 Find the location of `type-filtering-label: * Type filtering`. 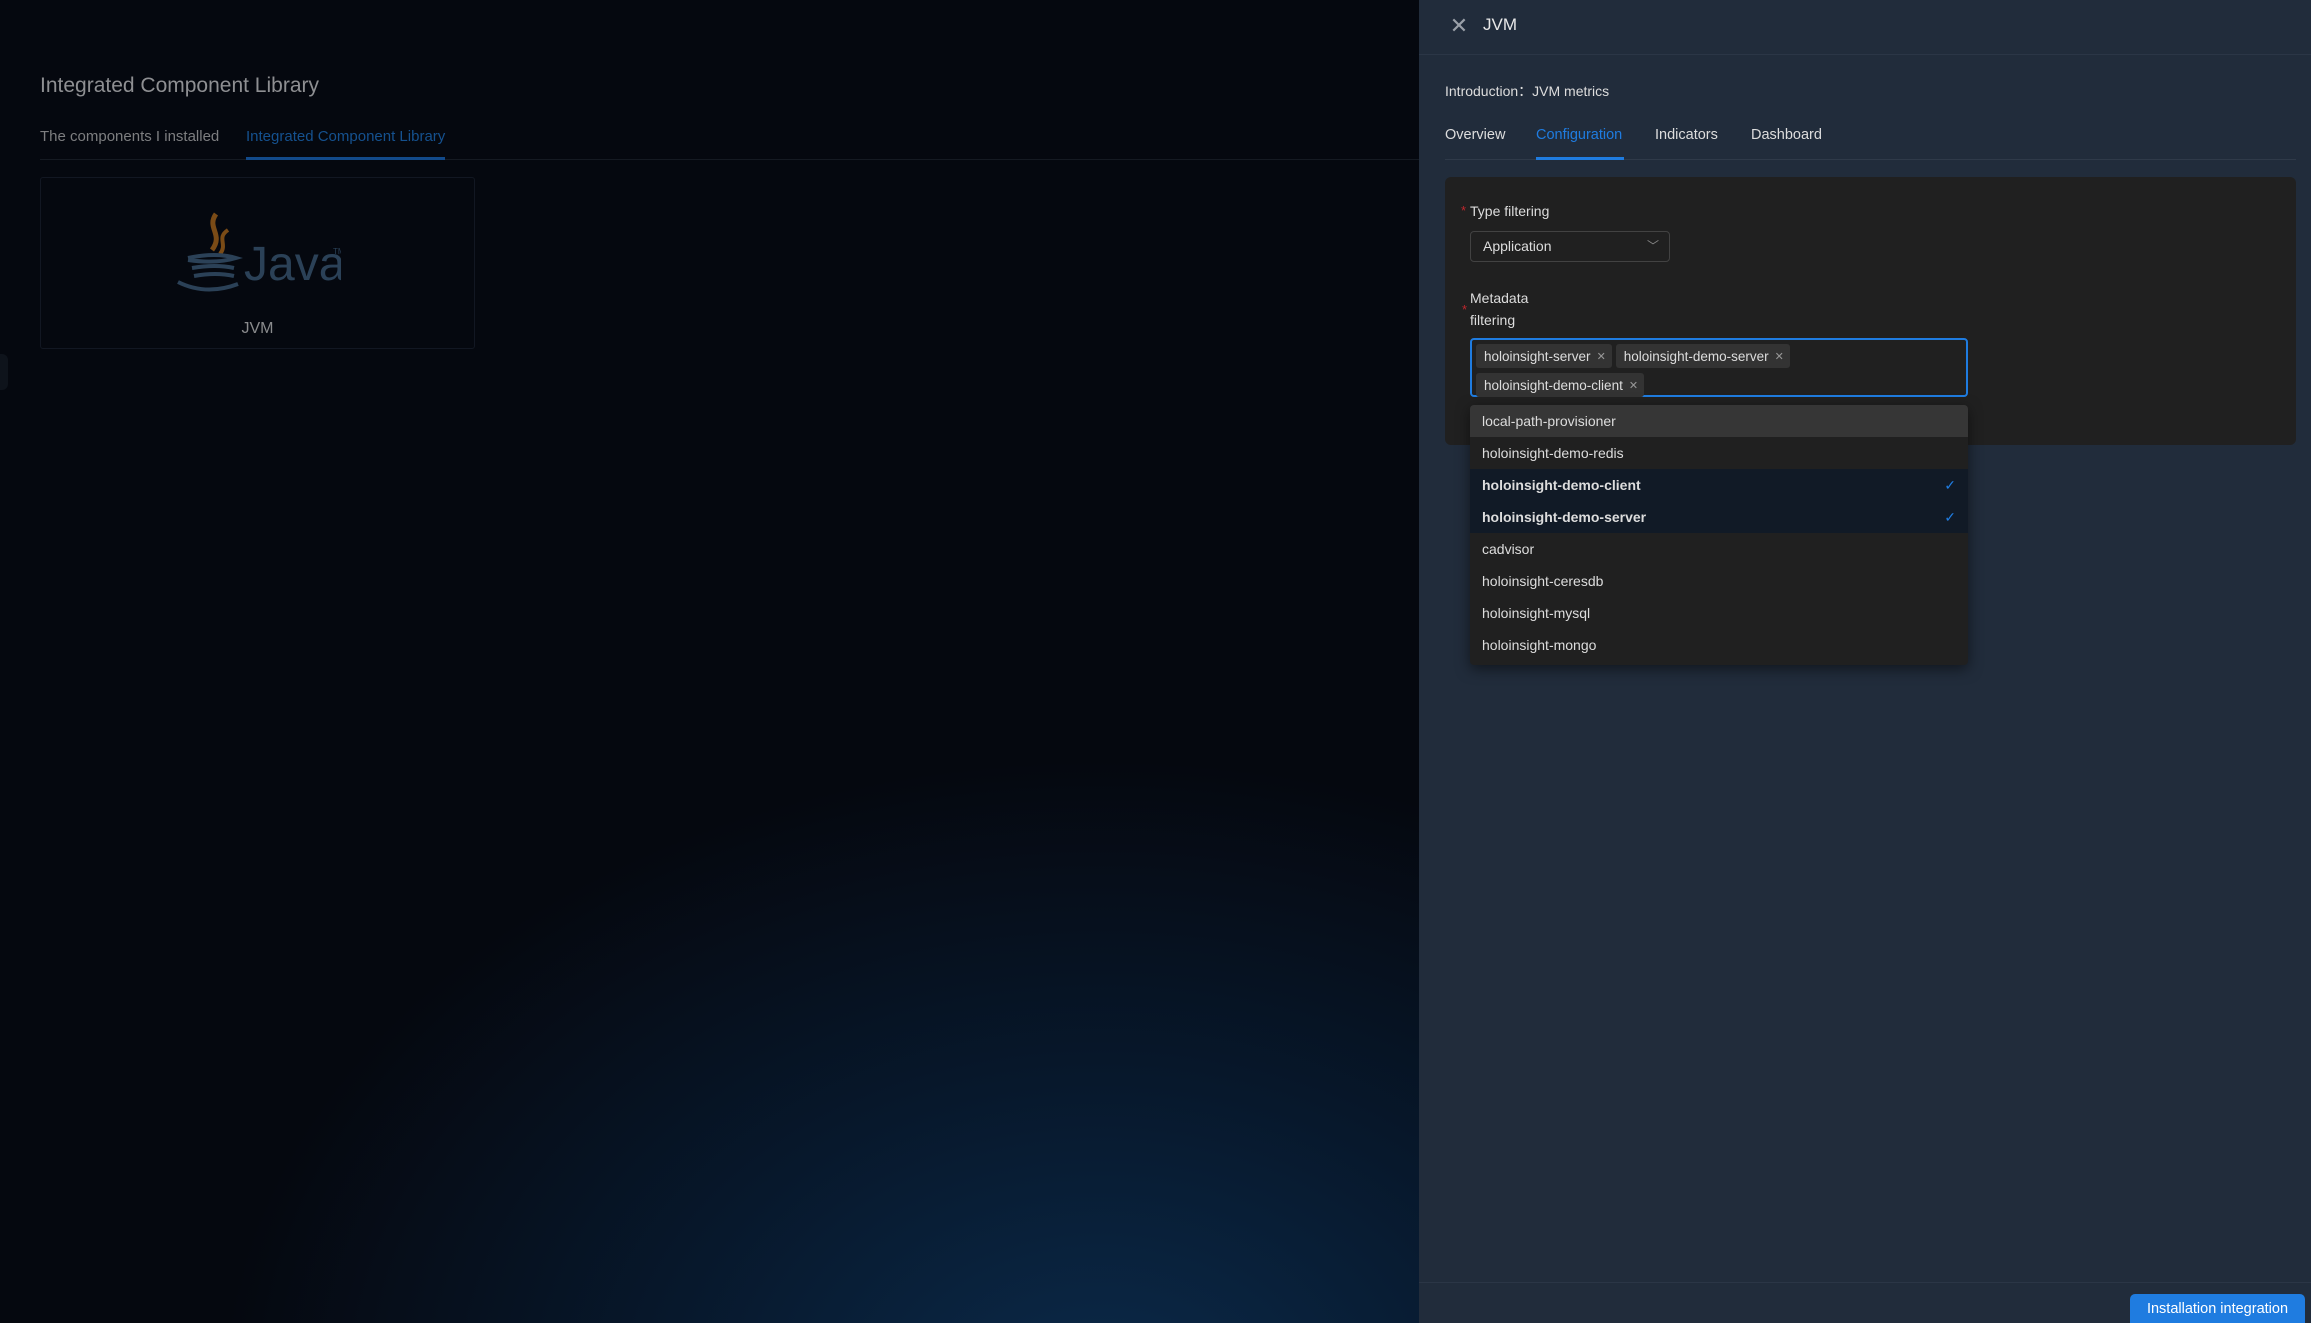

type-filtering-label: * Type filtering is located at coordinates (1505, 211).